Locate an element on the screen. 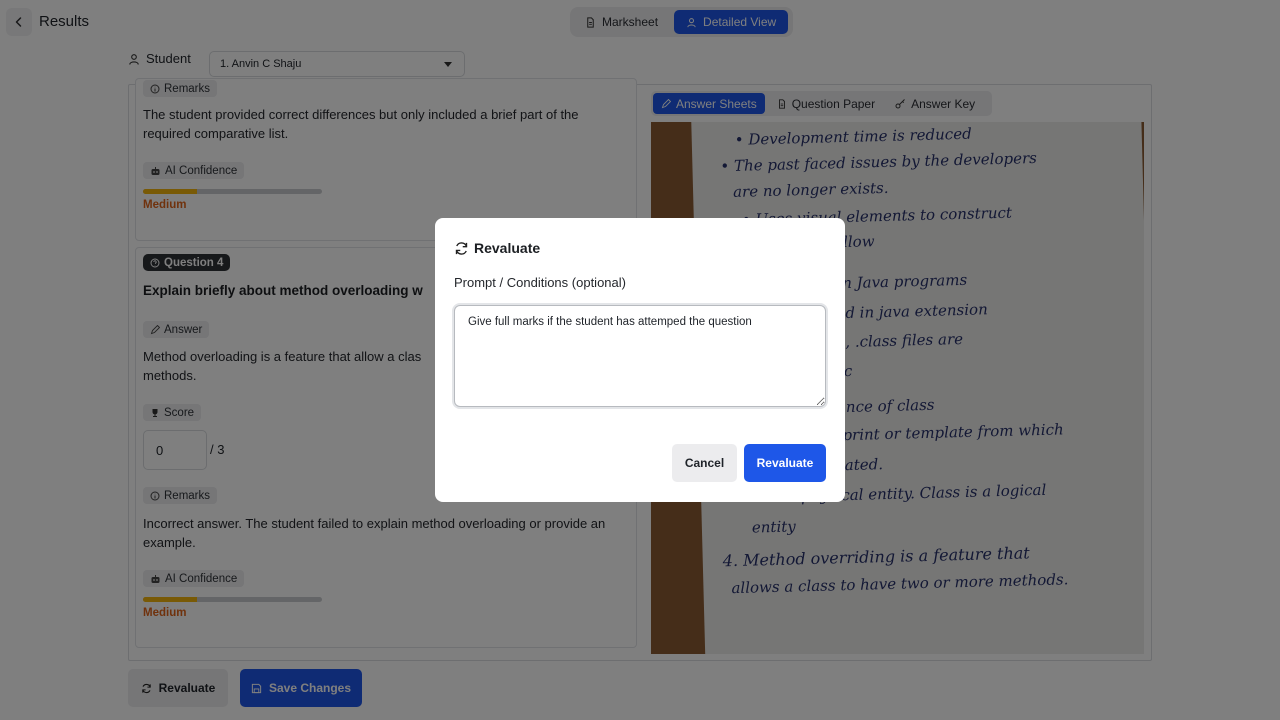 This screenshot has height=720, width=1280. dialog-title: Revaluate is located at coordinates (497, 248).